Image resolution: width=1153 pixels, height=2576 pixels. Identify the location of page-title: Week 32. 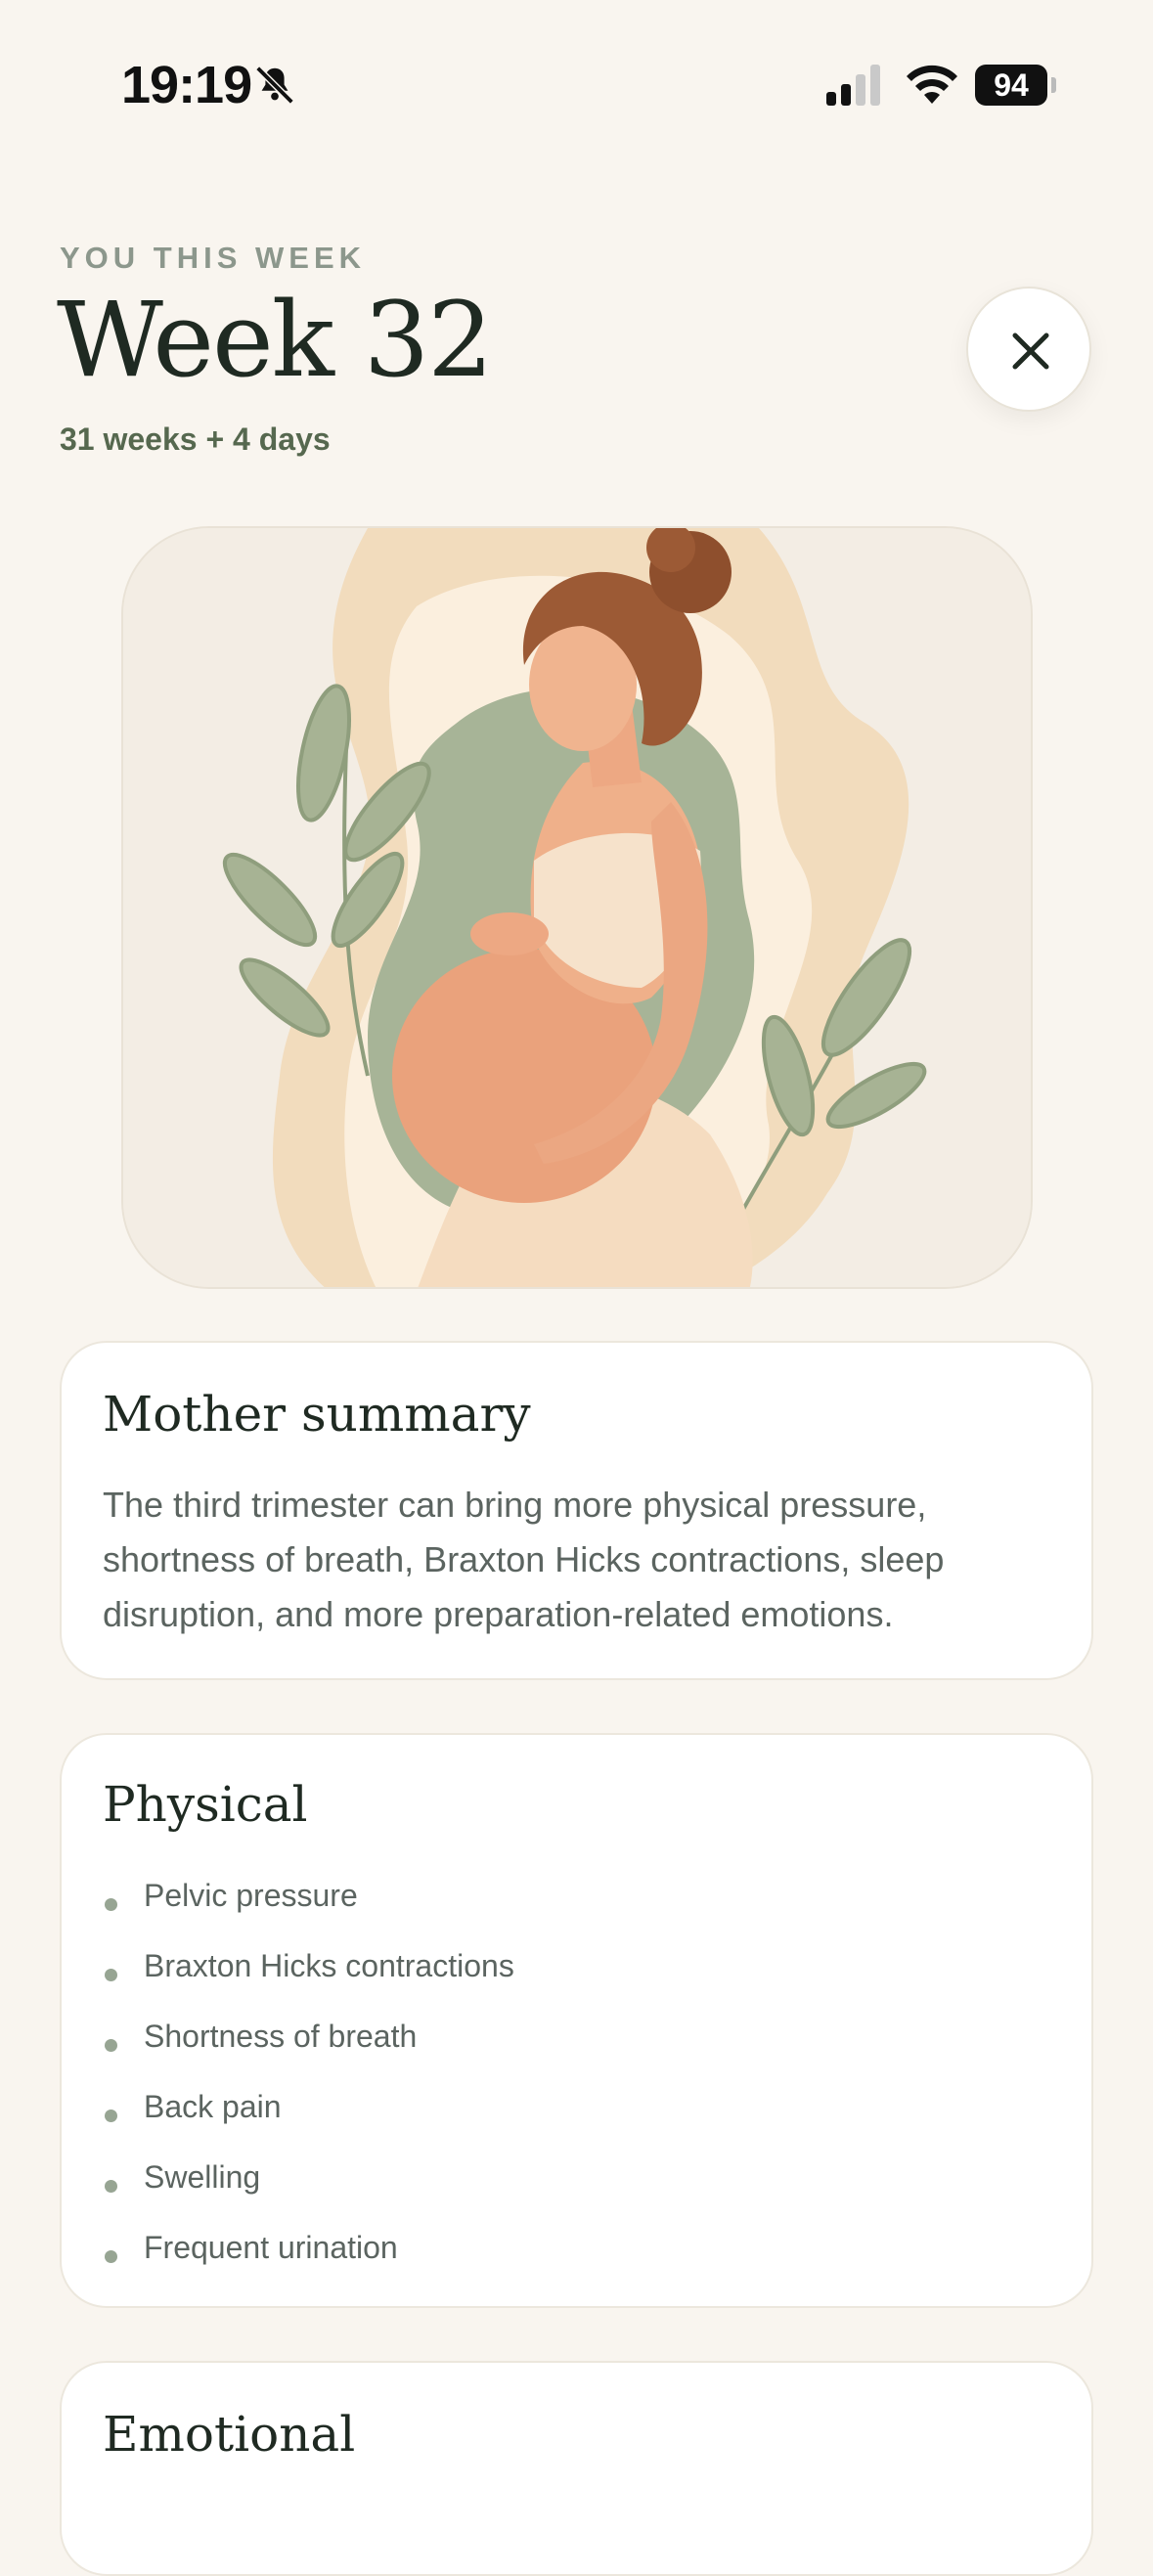
(275, 340).